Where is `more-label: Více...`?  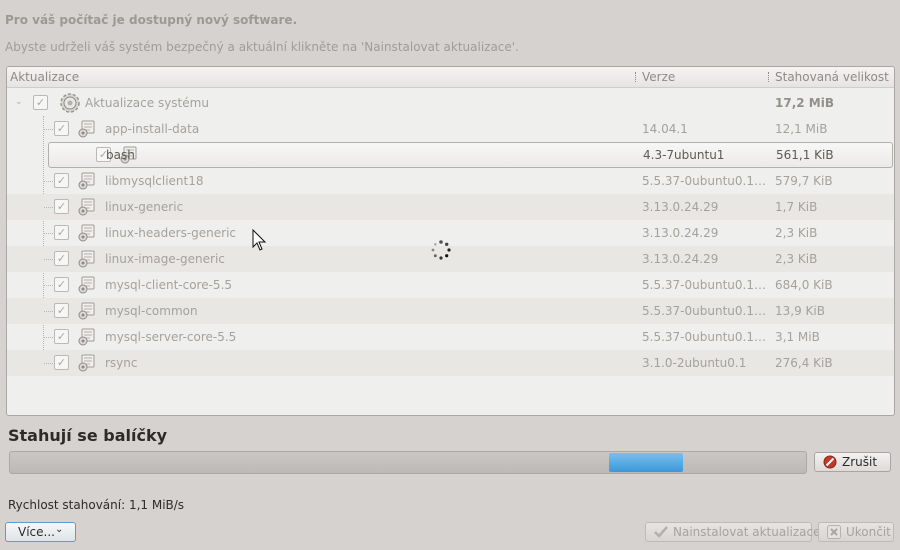 more-label: Více... is located at coordinates (36, 532).